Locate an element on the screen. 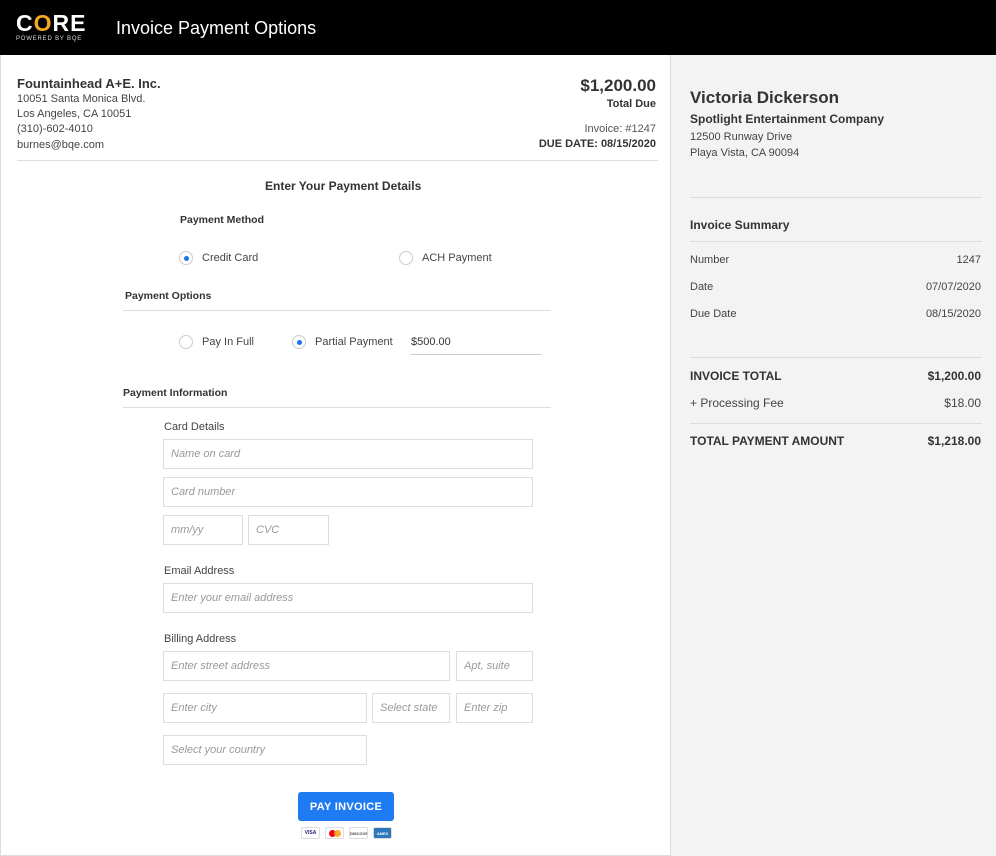 This screenshot has height=856, width=996. radio-credit-card-indicator is located at coordinates (186, 258).